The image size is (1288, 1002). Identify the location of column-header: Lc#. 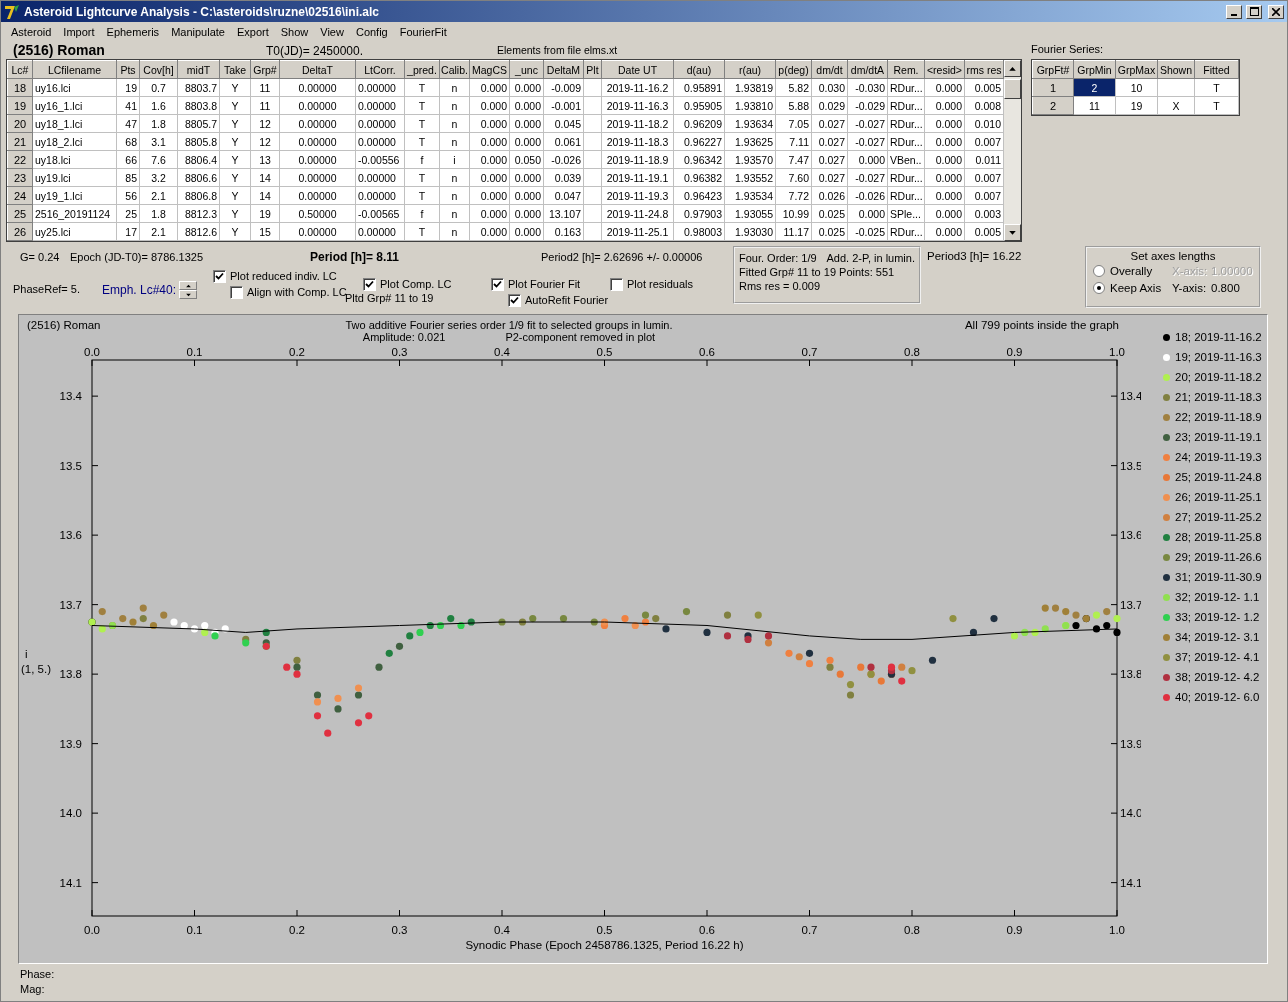
(20, 69).